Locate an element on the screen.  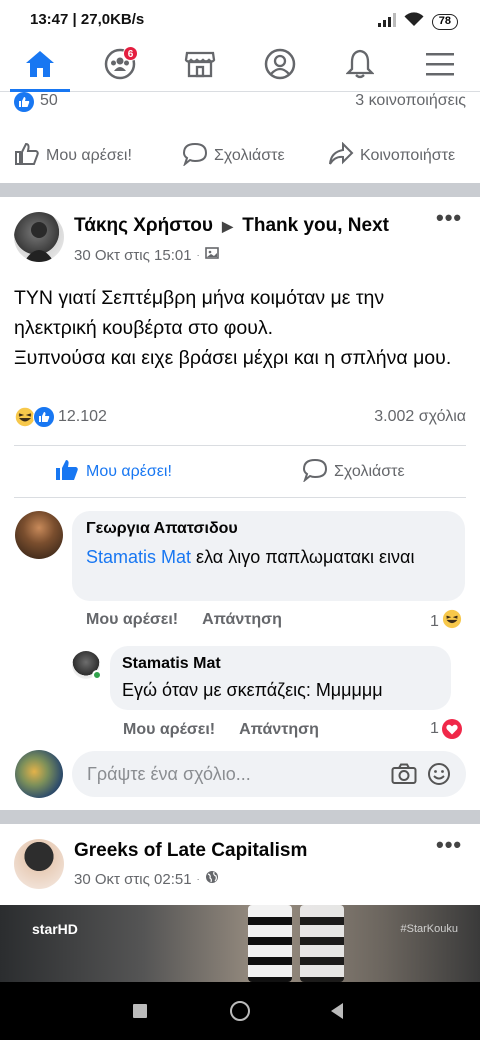
reply-reactions: 1 is located at coordinates (446, 729).